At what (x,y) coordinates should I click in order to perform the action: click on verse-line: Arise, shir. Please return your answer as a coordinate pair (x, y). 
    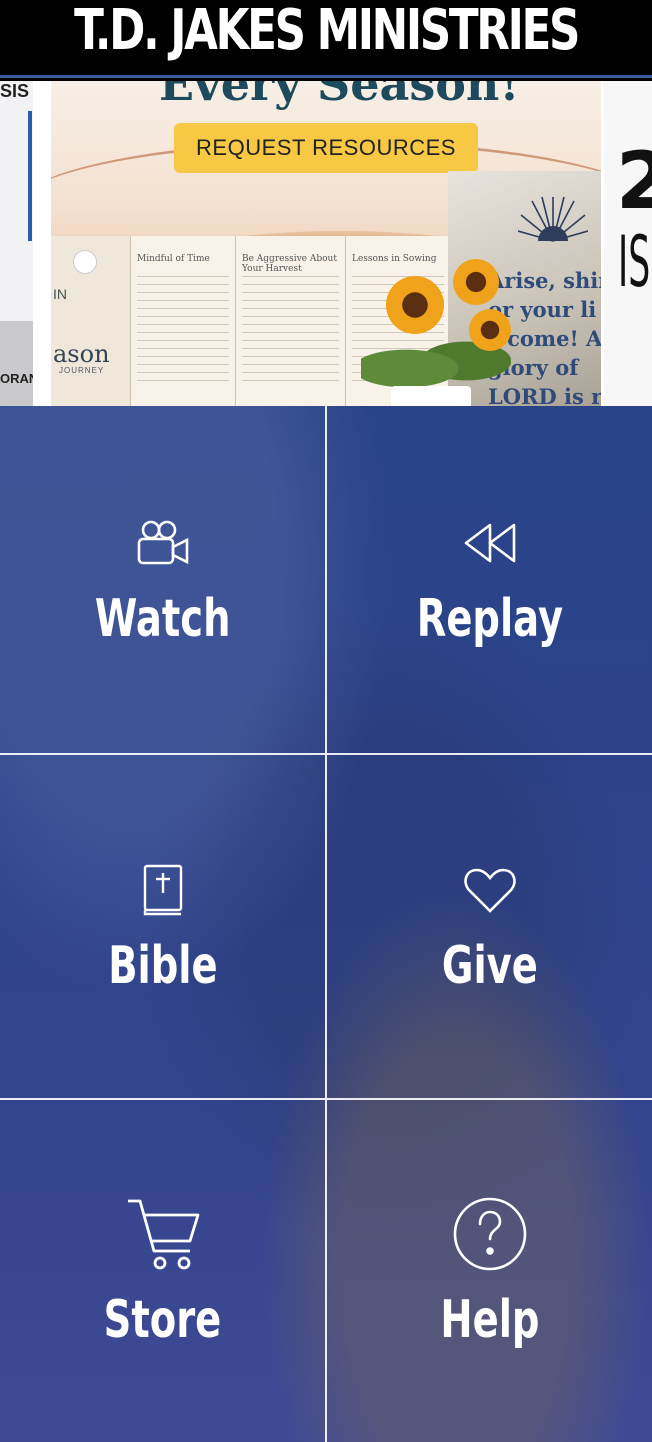
    Looking at the image, I should click on (544, 280).